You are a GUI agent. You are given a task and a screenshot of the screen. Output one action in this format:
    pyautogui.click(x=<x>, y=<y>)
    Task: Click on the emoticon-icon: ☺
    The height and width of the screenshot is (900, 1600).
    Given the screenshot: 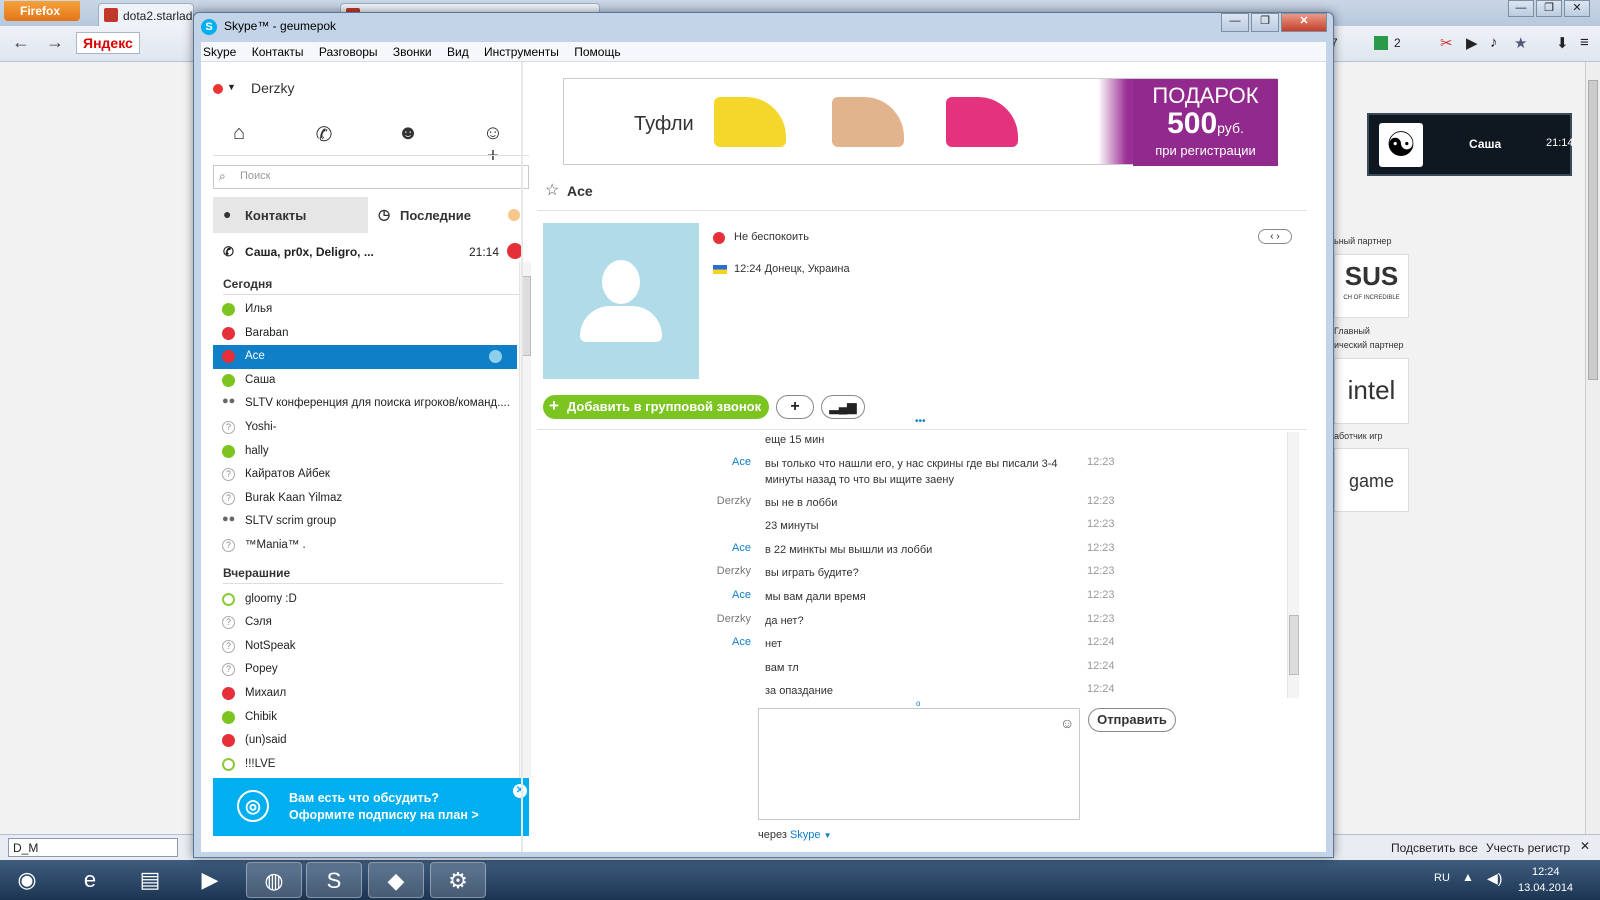 What is the action you would take?
    pyautogui.click(x=1067, y=723)
    